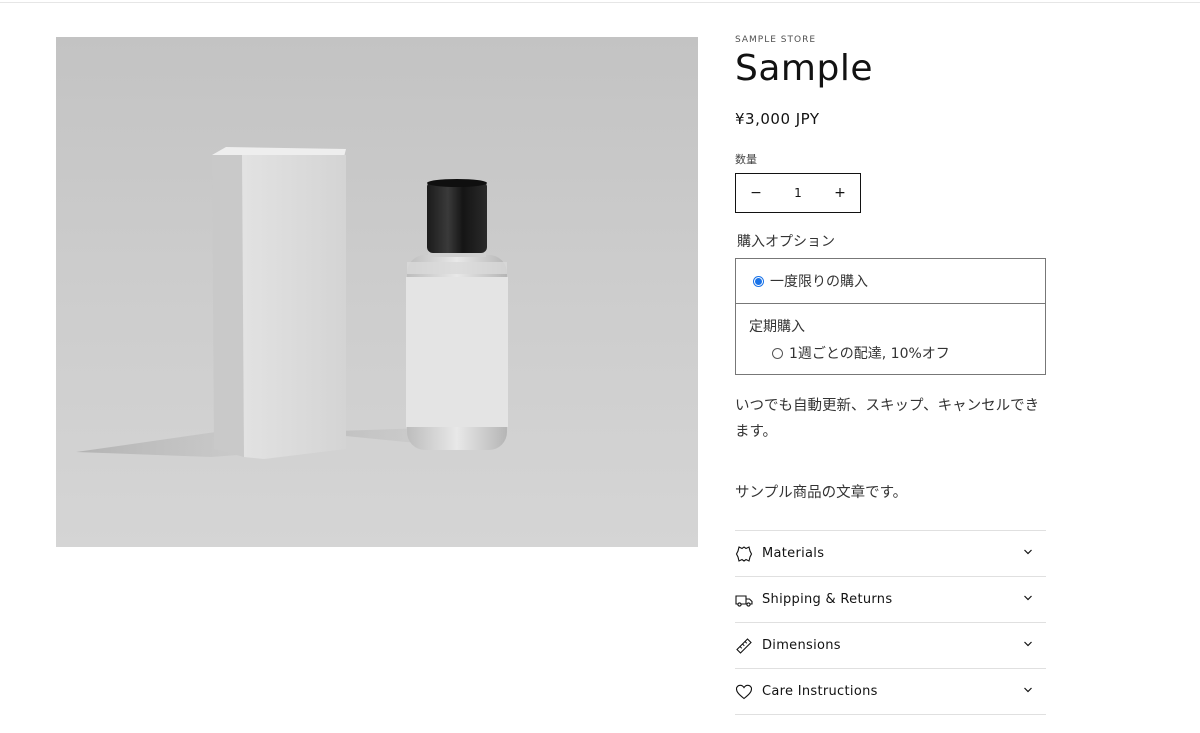 This screenshot has height=733, width=1200. I want to click on accordion-title: Dimensions, so click(801, 645).